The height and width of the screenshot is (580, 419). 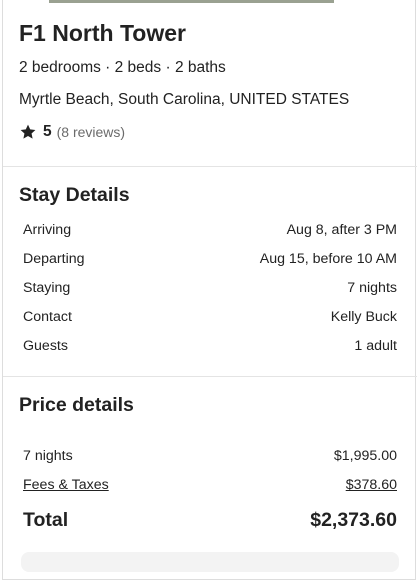 What do you see at coordinates (210, 456) in the screenshot?
I see `price-row-nights: 7 nights $1,995.00` at bounding box center [210, 456].